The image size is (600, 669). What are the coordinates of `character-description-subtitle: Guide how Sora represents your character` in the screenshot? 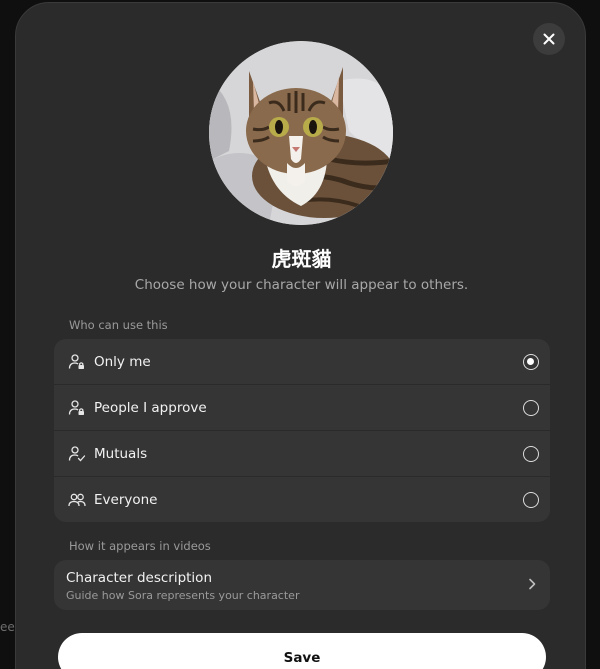 It's located at (183, 595).